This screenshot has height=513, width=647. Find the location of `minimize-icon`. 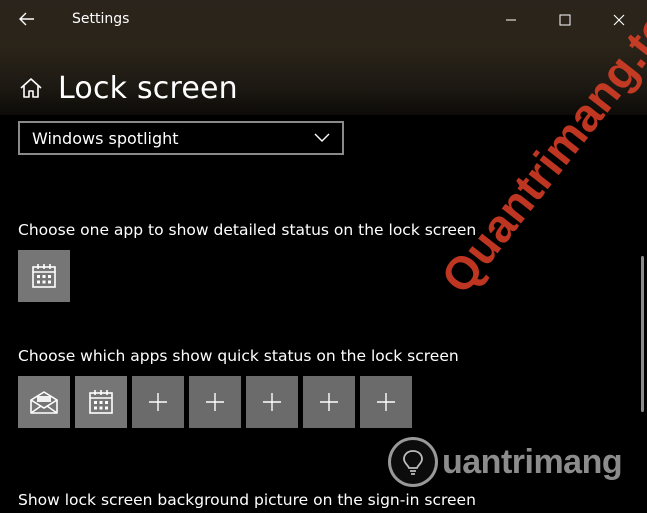

minimize-icon is located at coordinates (511, 20).